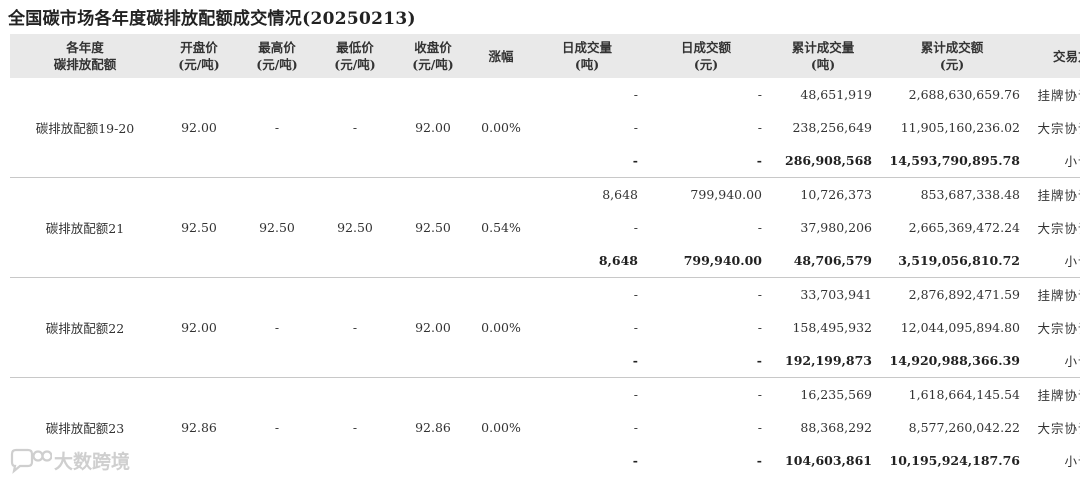 This screenshot has width=1080, height=479. What do you see at coordinates (970, 194) in the screenshot?
I see `cumulative-amount: 853,687,338.48` at bounding box center [970, 194].